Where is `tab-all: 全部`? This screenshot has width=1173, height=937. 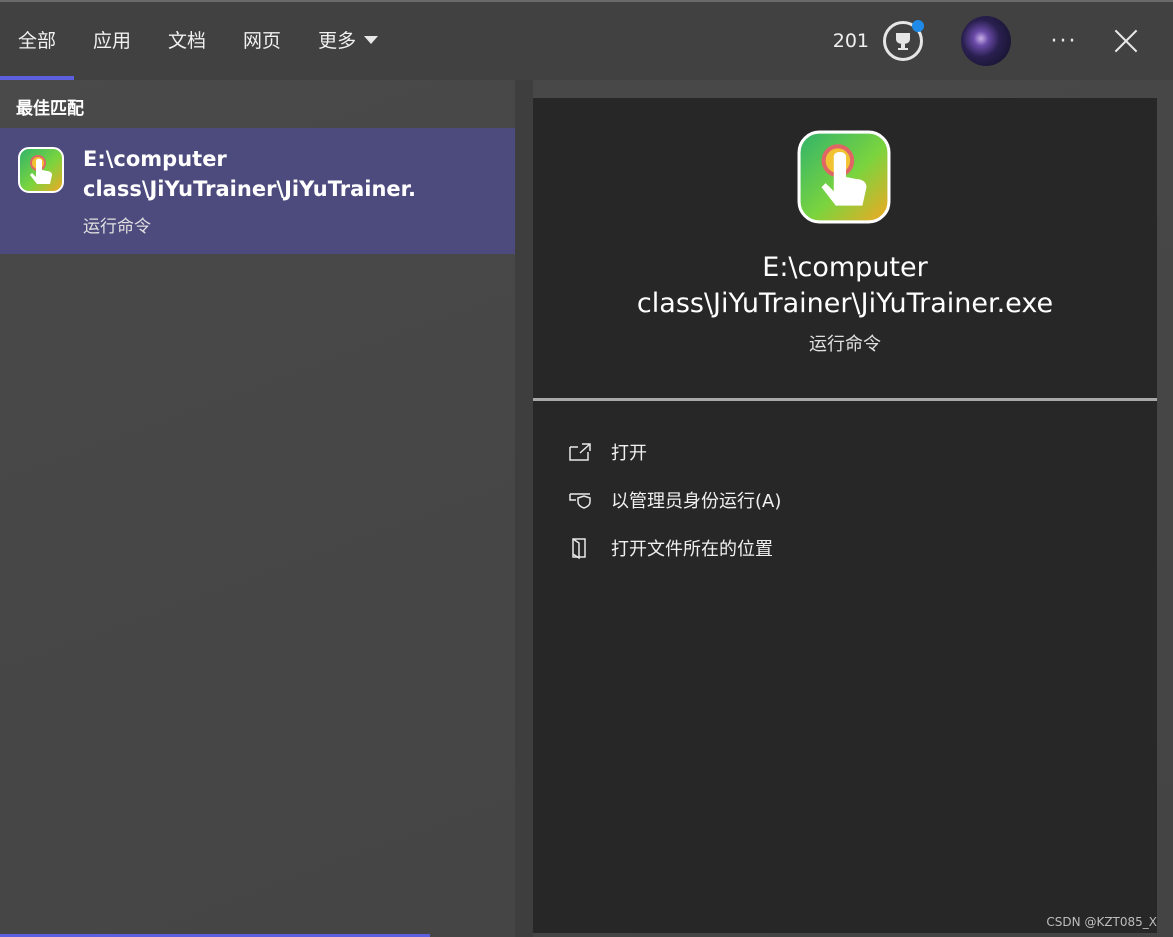
tab-all: 全部 is located at coordinates (37, 41).